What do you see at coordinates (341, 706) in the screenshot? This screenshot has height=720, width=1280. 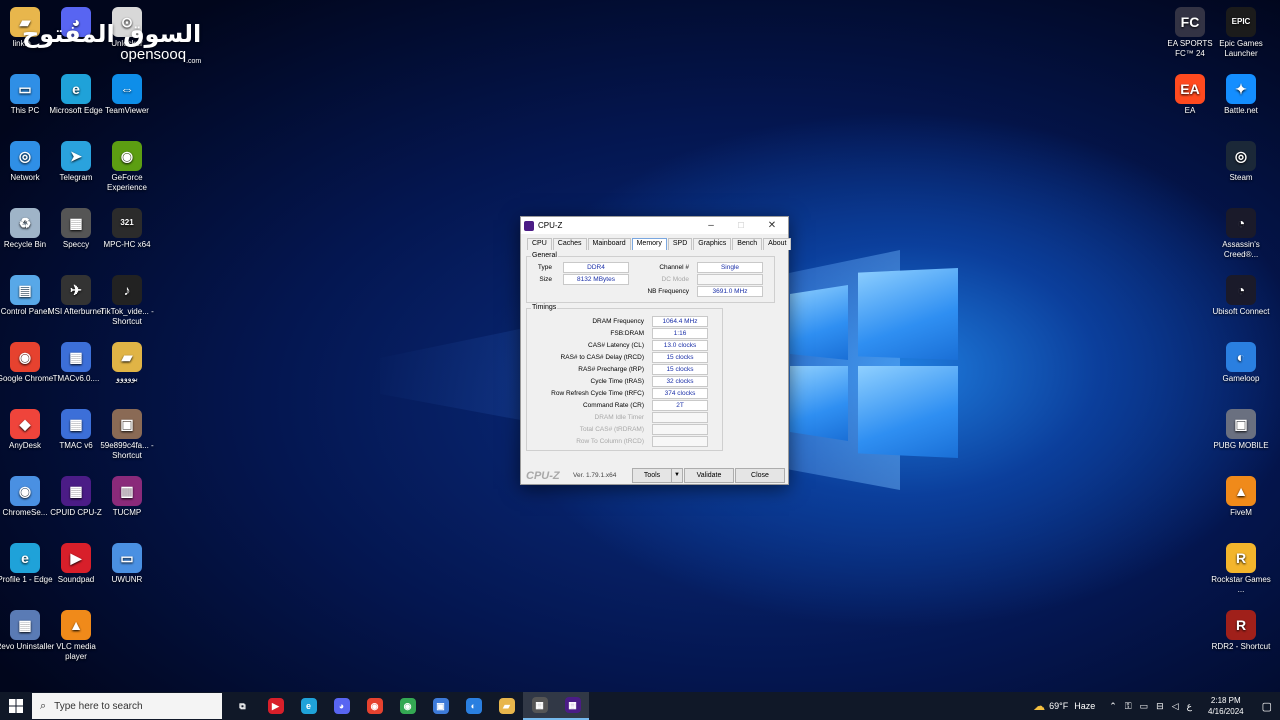 I see `taskbar-app-button: ◕` at bounding box center [341, 706].